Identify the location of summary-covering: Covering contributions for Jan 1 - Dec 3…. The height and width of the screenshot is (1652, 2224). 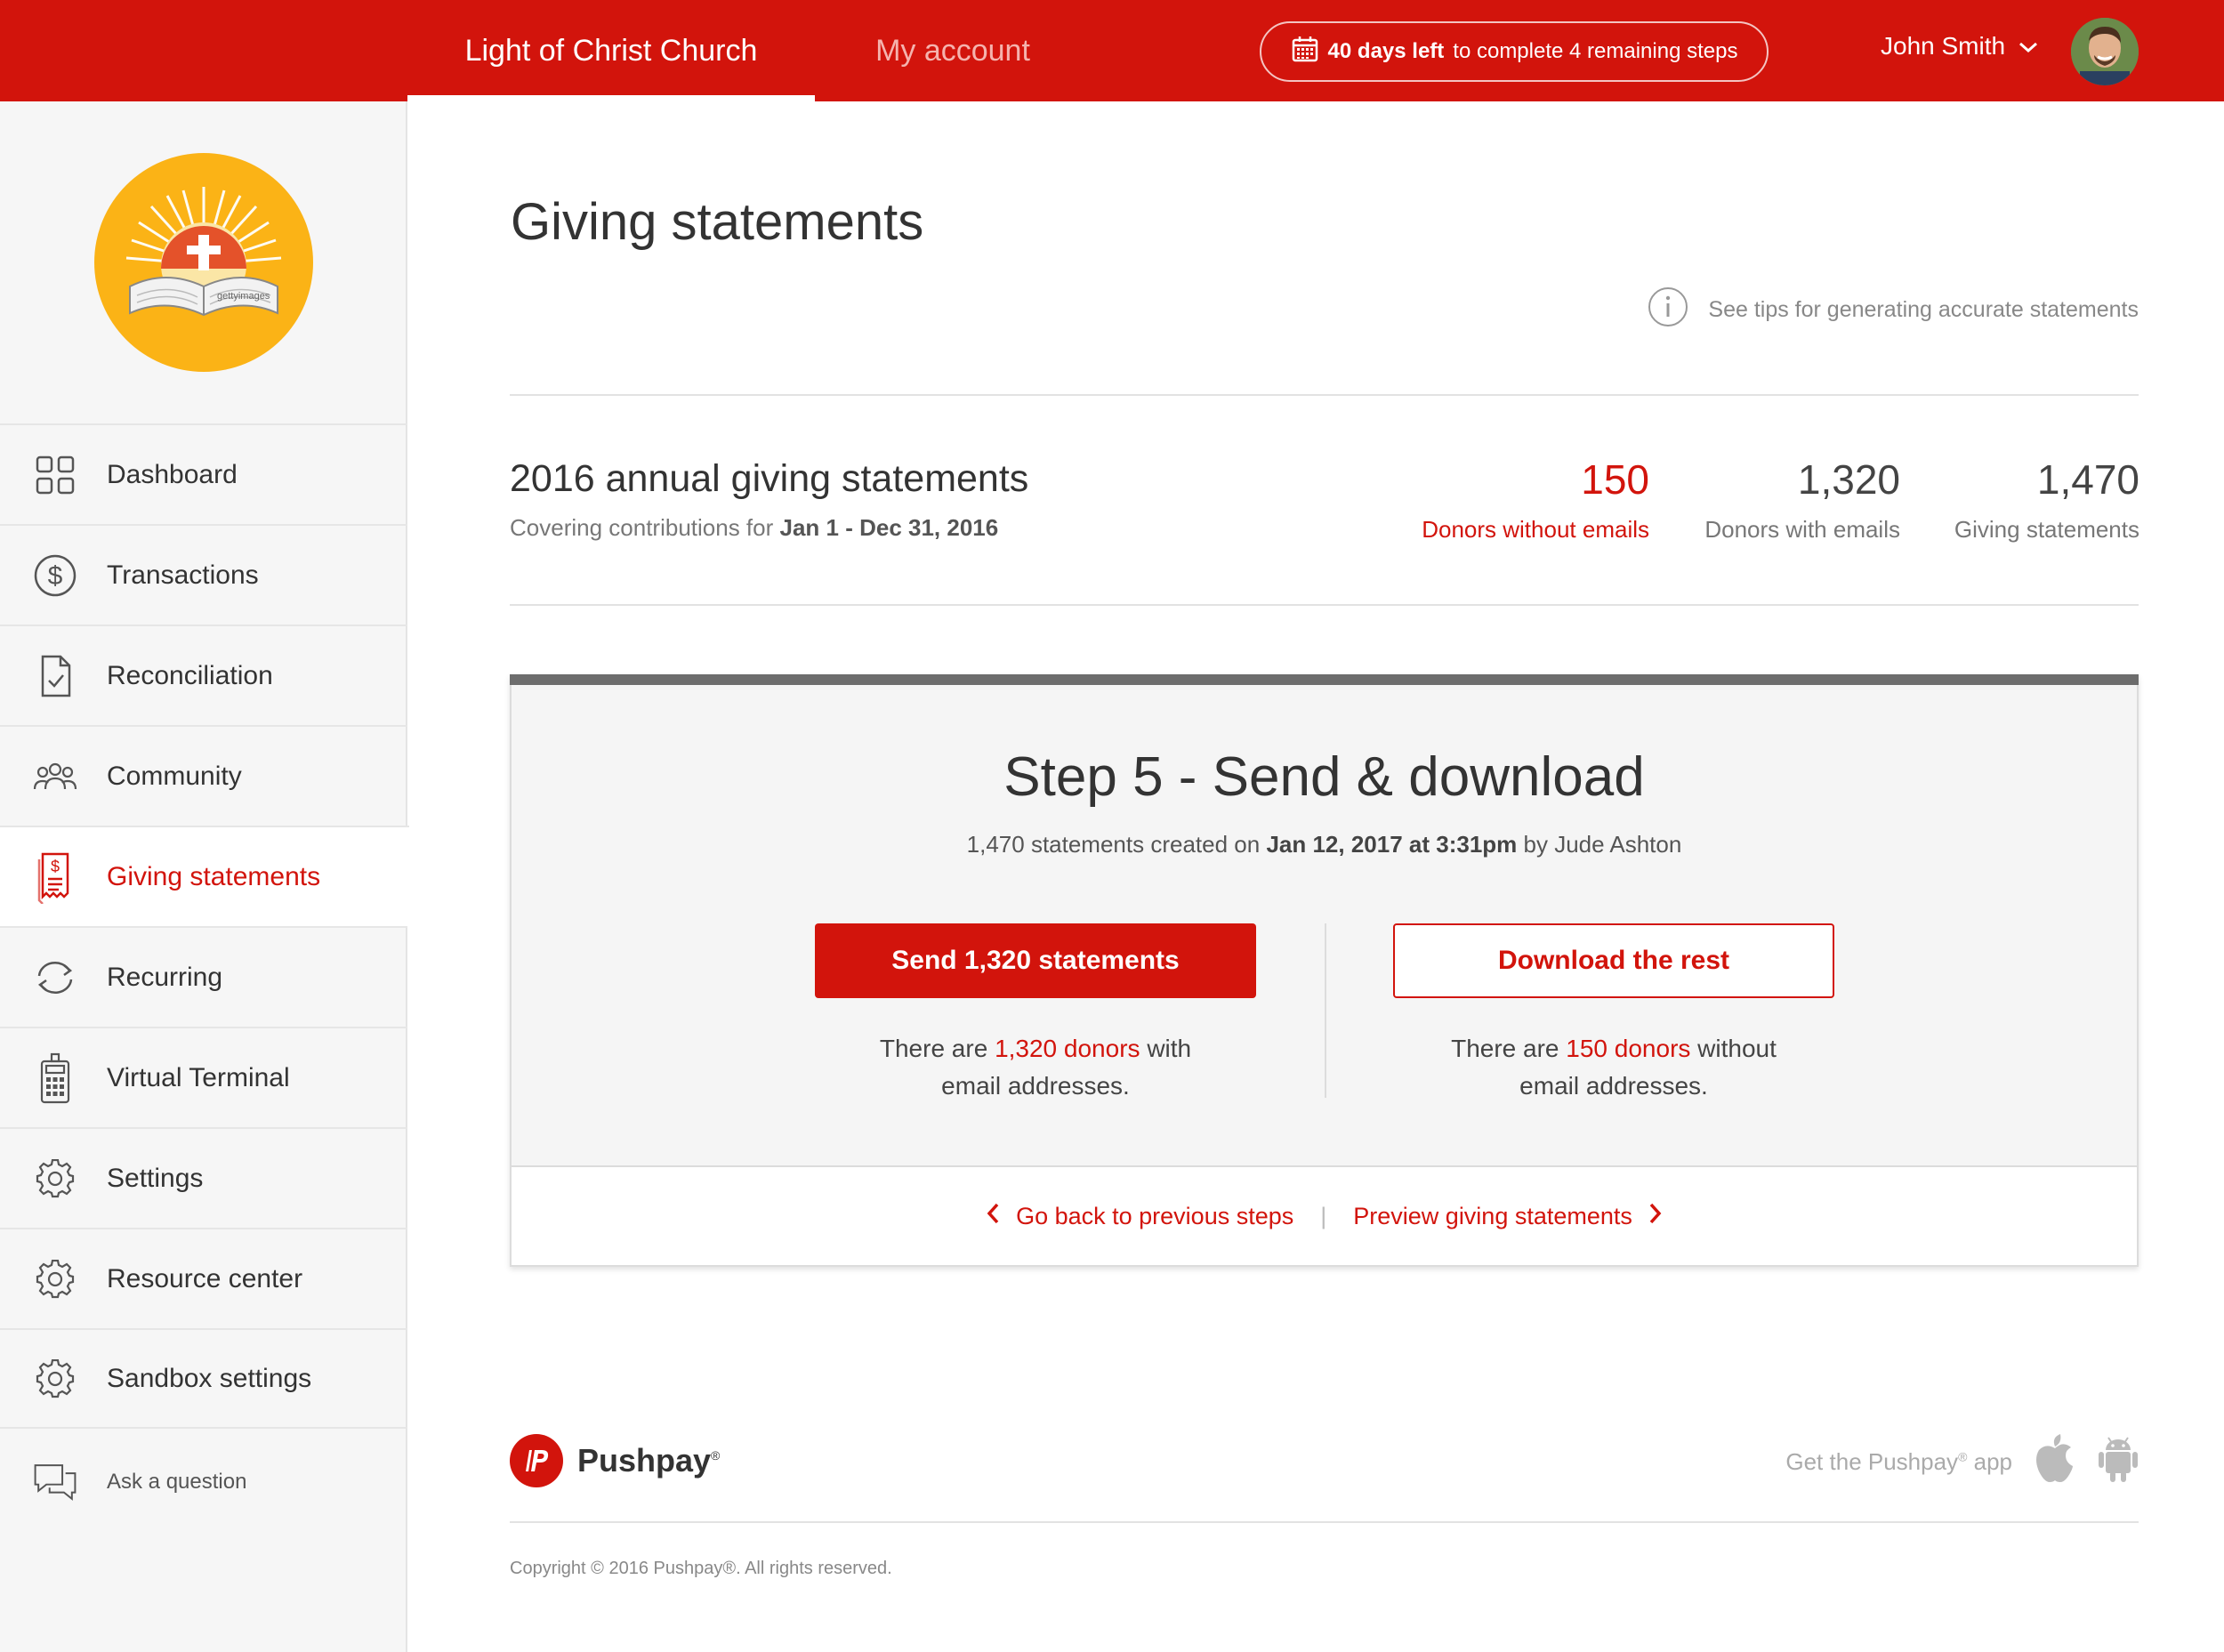
(754, 528).